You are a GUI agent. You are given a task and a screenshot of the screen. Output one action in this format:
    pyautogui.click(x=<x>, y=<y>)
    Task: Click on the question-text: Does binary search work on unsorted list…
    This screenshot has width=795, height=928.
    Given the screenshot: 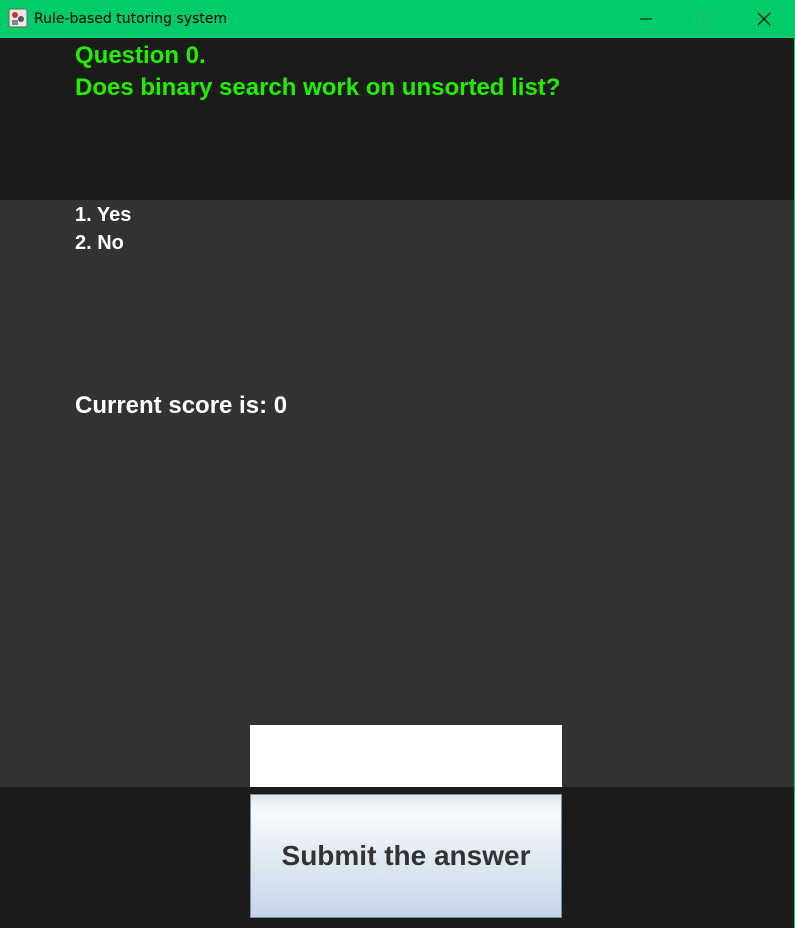 What is the action you would take?
    pyautogui.click(x=318, y=87)
    